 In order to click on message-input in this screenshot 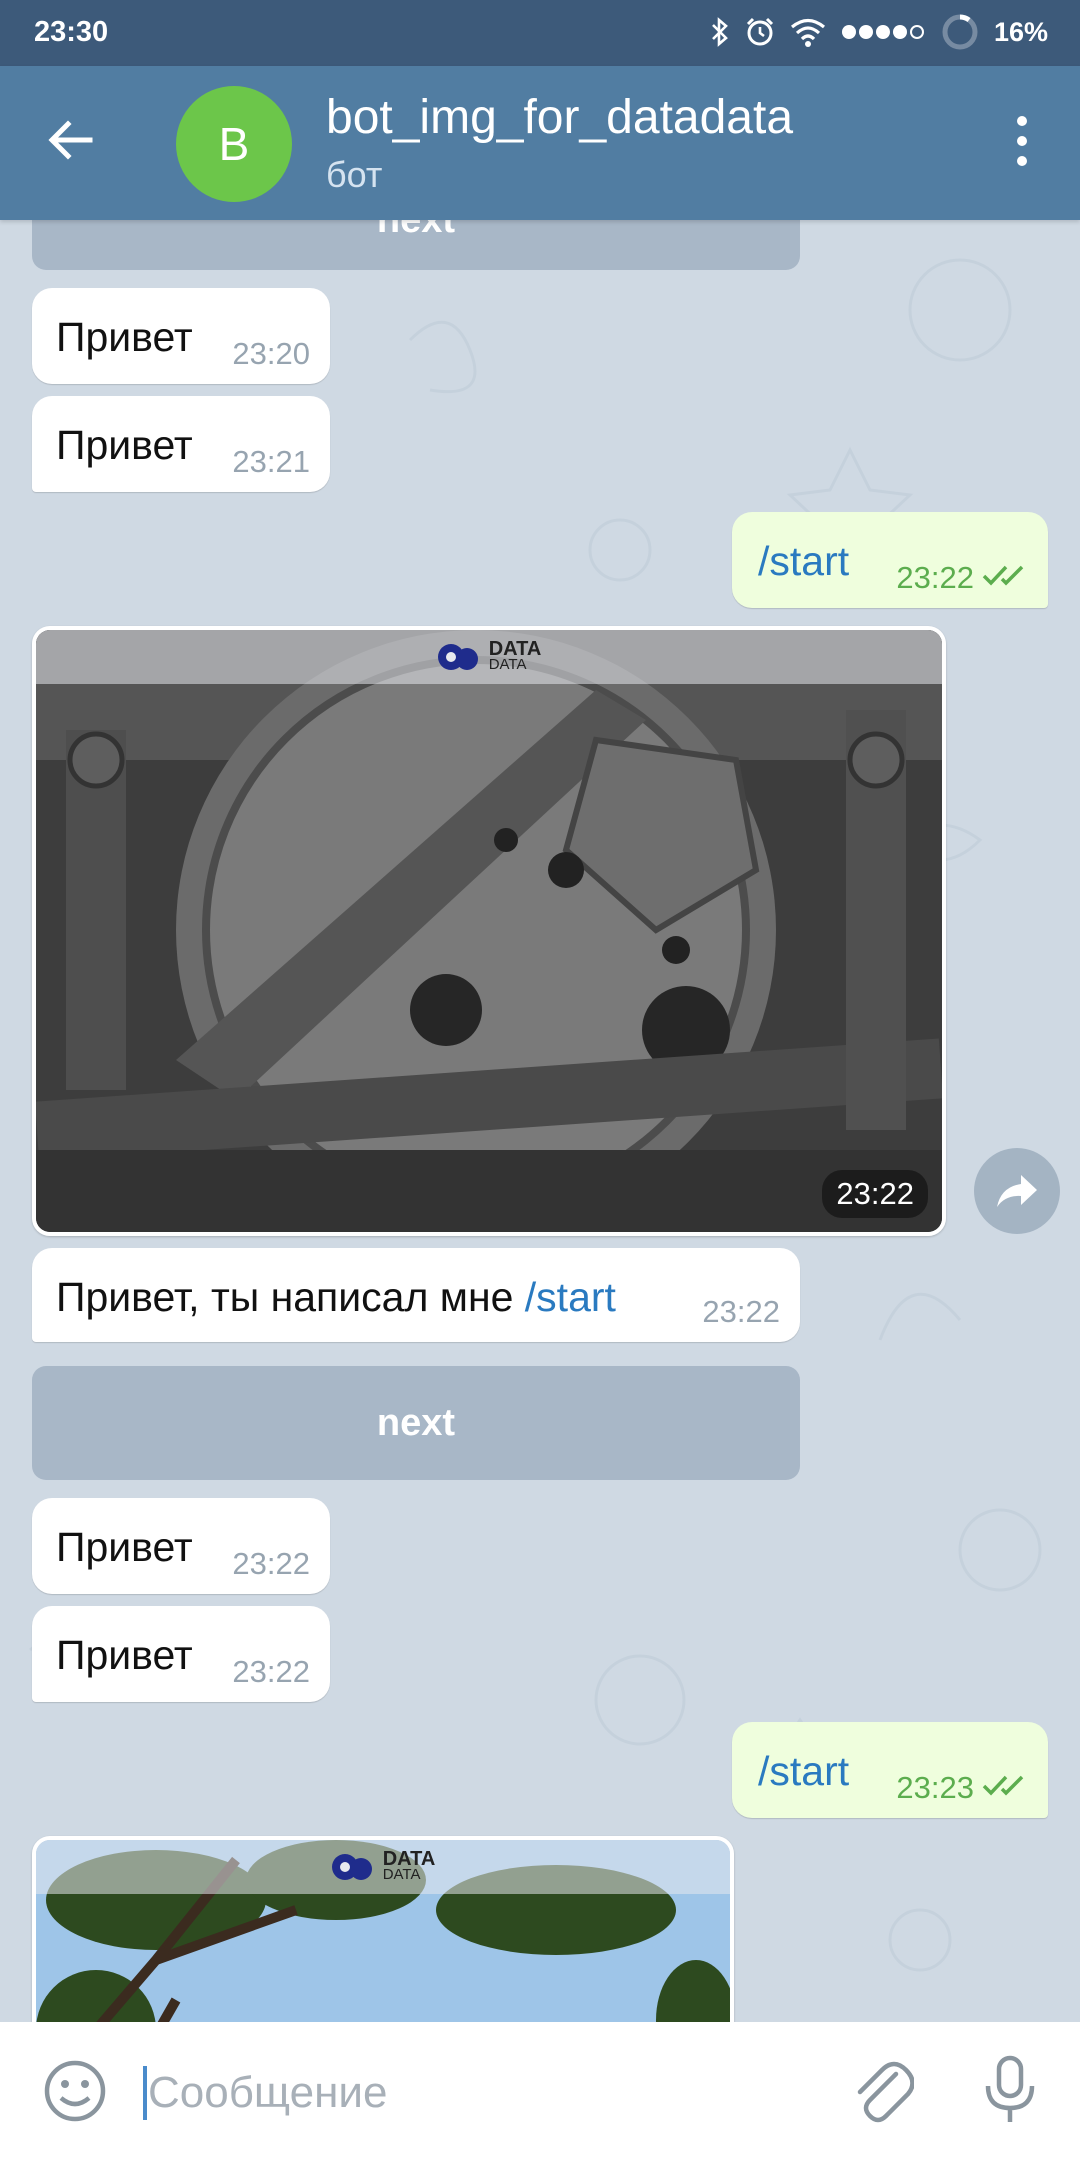, I will do `click(468, 2093)`.